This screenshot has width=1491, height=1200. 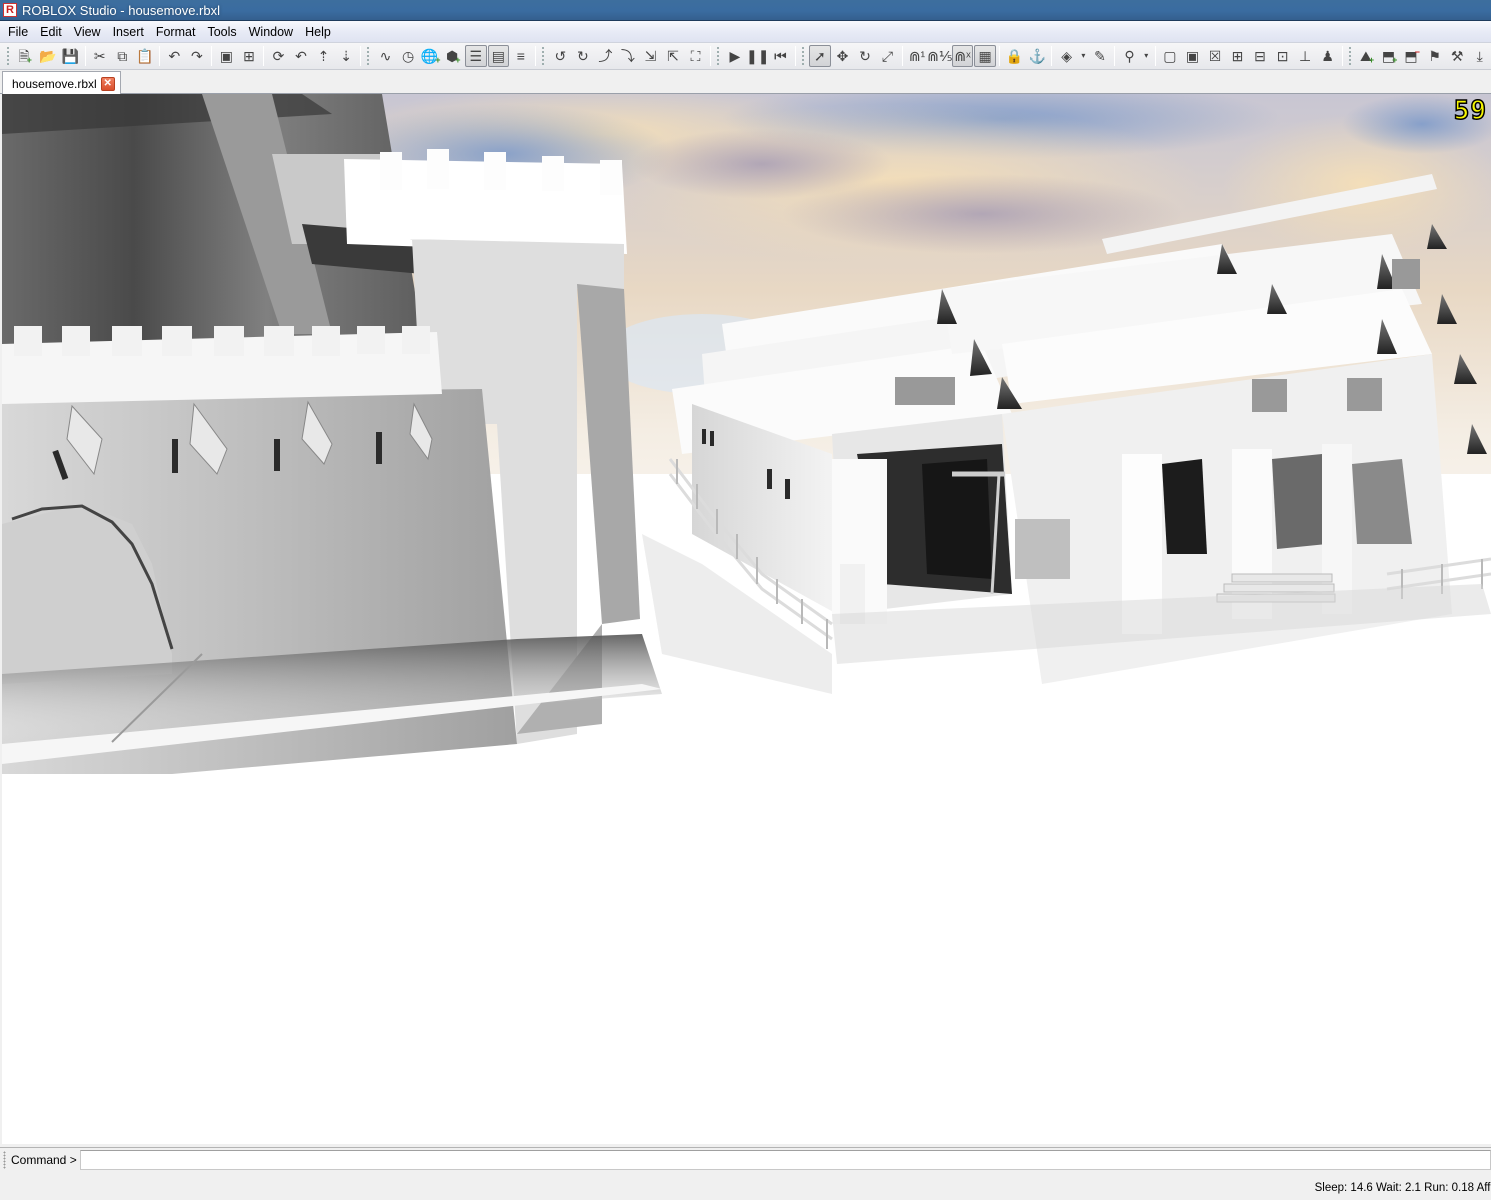 What do you see at coordinates (1015, 56) in the screenshot?
I see `lock-button: 🔒` at bounding box center [1015, 56].